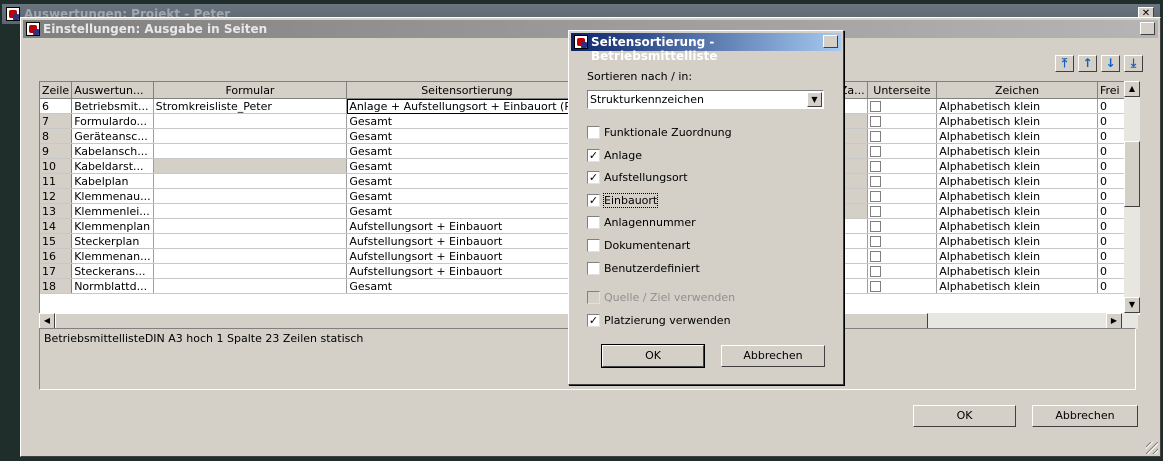 The image size is (1163, 461). Describe the element at coordinates (56, 106) in the screenshot. I see `cell-zeile: 6` at that location.